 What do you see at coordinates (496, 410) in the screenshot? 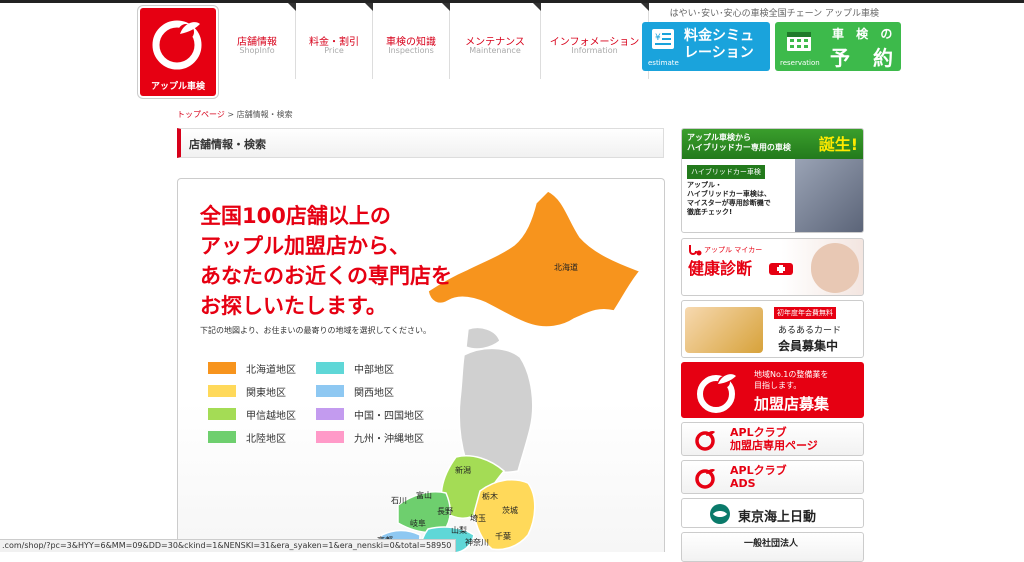
I see `map-region-tohoku` at bounding box center [496, 410].